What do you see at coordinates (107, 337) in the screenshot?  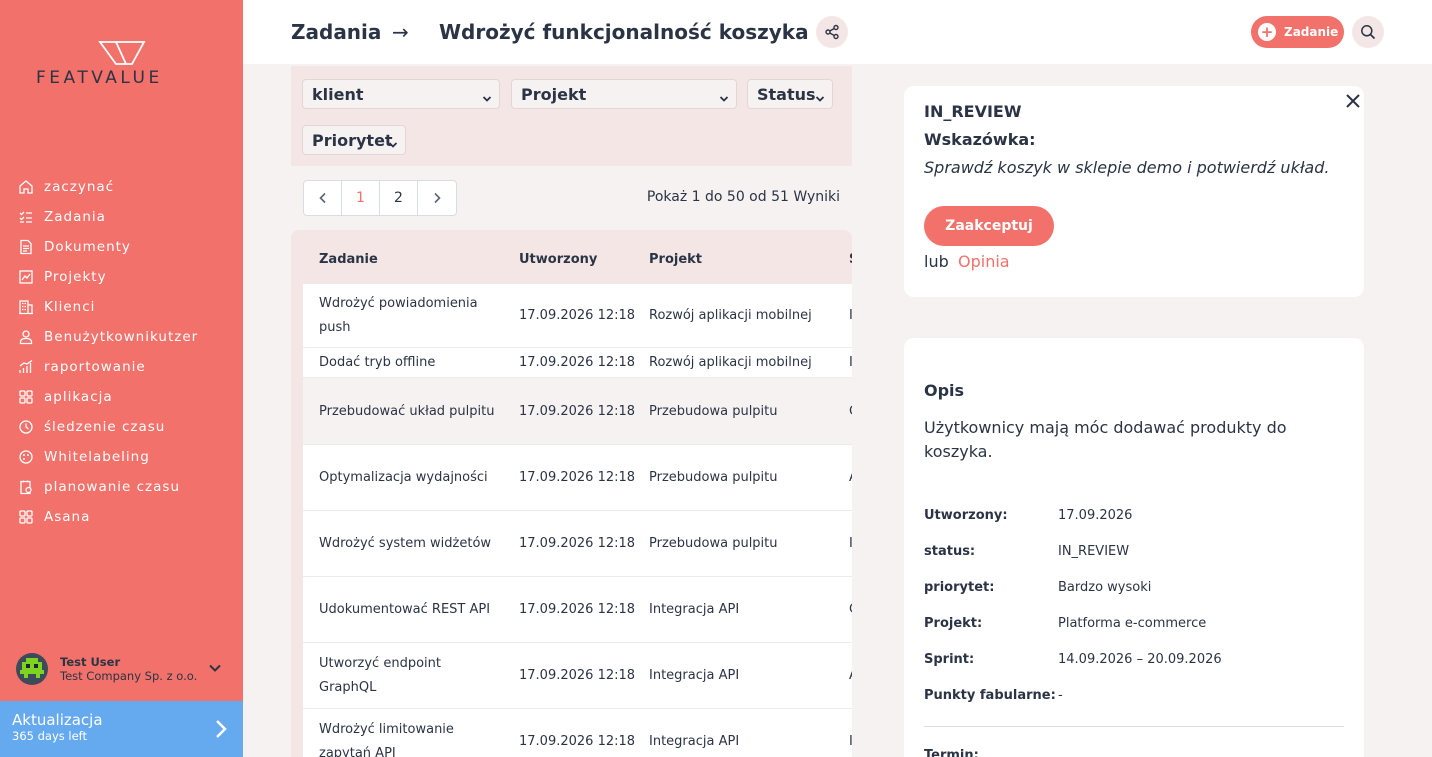 I see `sidebar-item-users: Benużytkownikutzer` at bounding box center [107, 337].